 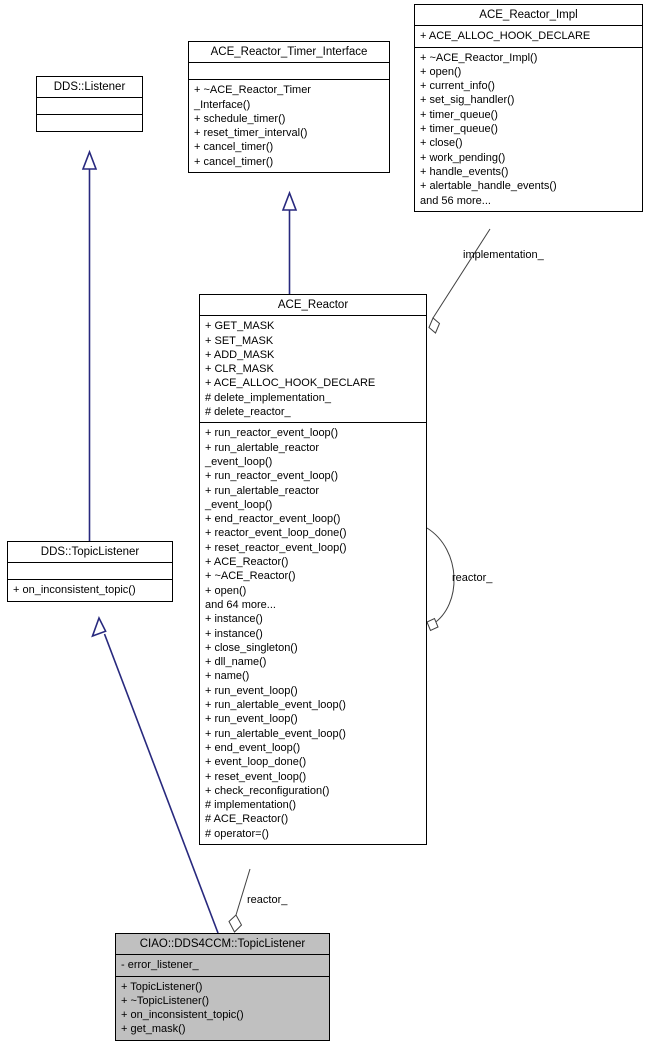 What do you see at coordinates (503, 255) in the screenshot?
I see `edge-label-implementation: implementation_` at bounding box center [503, 255].